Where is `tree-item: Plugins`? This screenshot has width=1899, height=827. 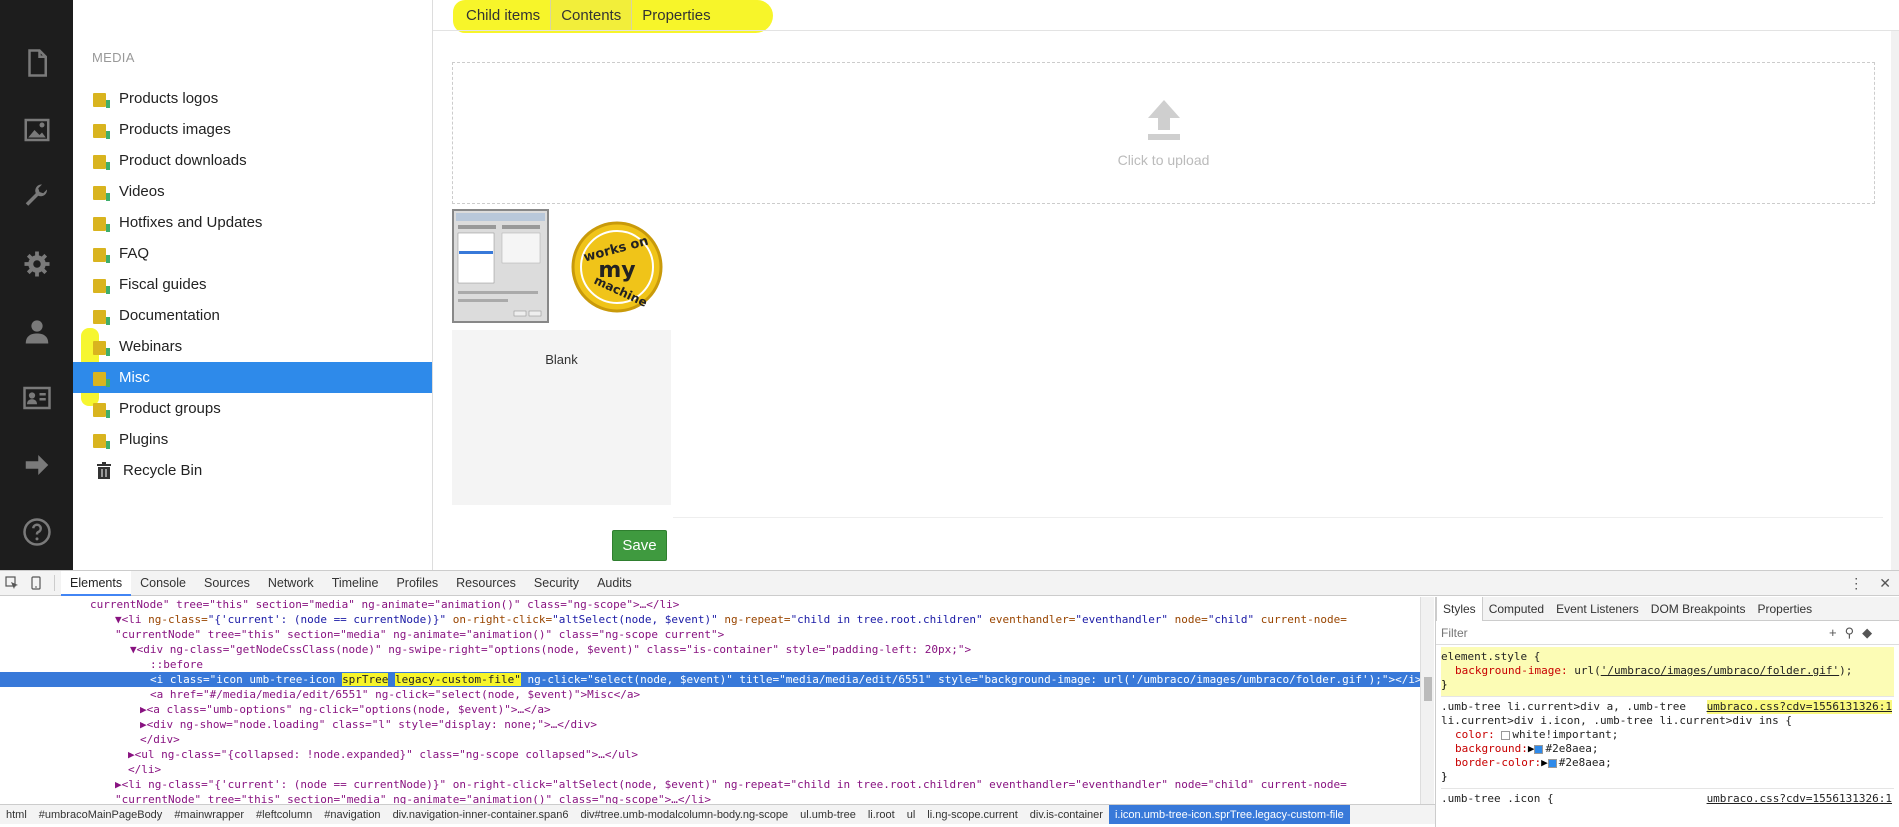
tree-item: Plugins is located at coordinates (252, 439).